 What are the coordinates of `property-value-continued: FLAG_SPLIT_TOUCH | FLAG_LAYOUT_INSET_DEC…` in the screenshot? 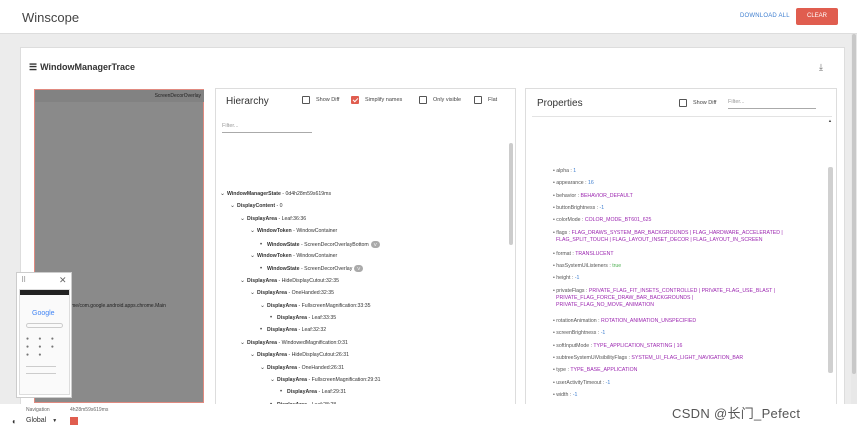 It's located at (659, 239).